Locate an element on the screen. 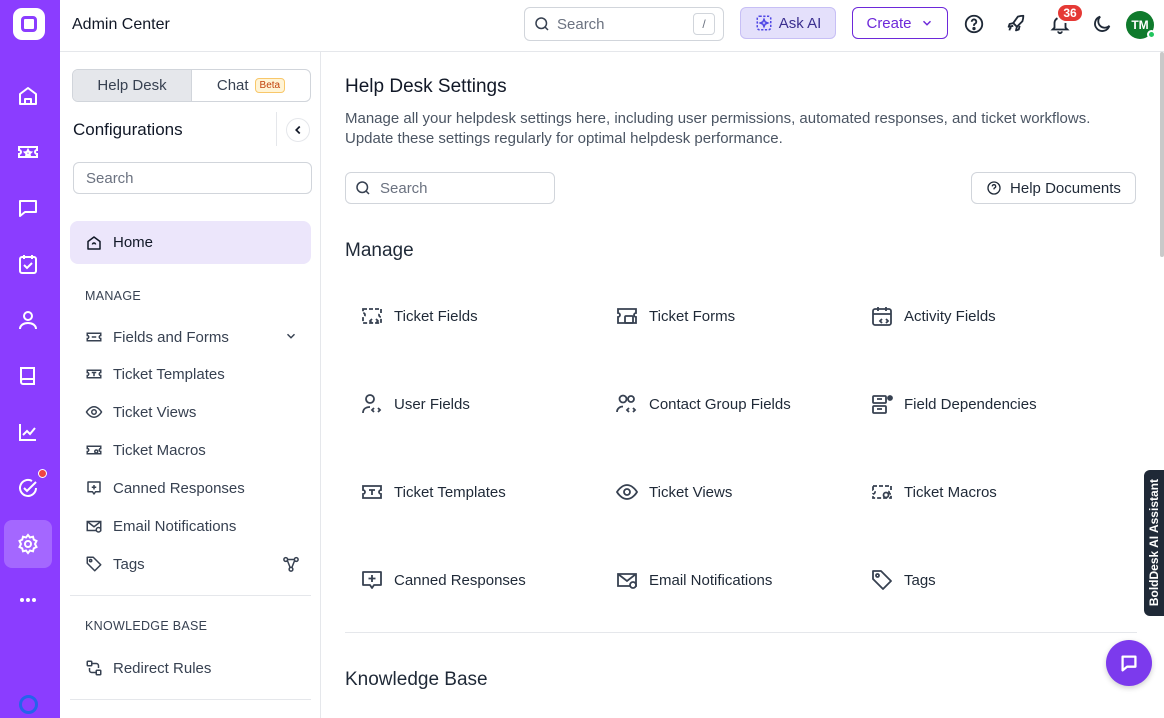 The width and height of the screenshot is (1164, 718). rail-home-icon is located at coordinates (28, 96).